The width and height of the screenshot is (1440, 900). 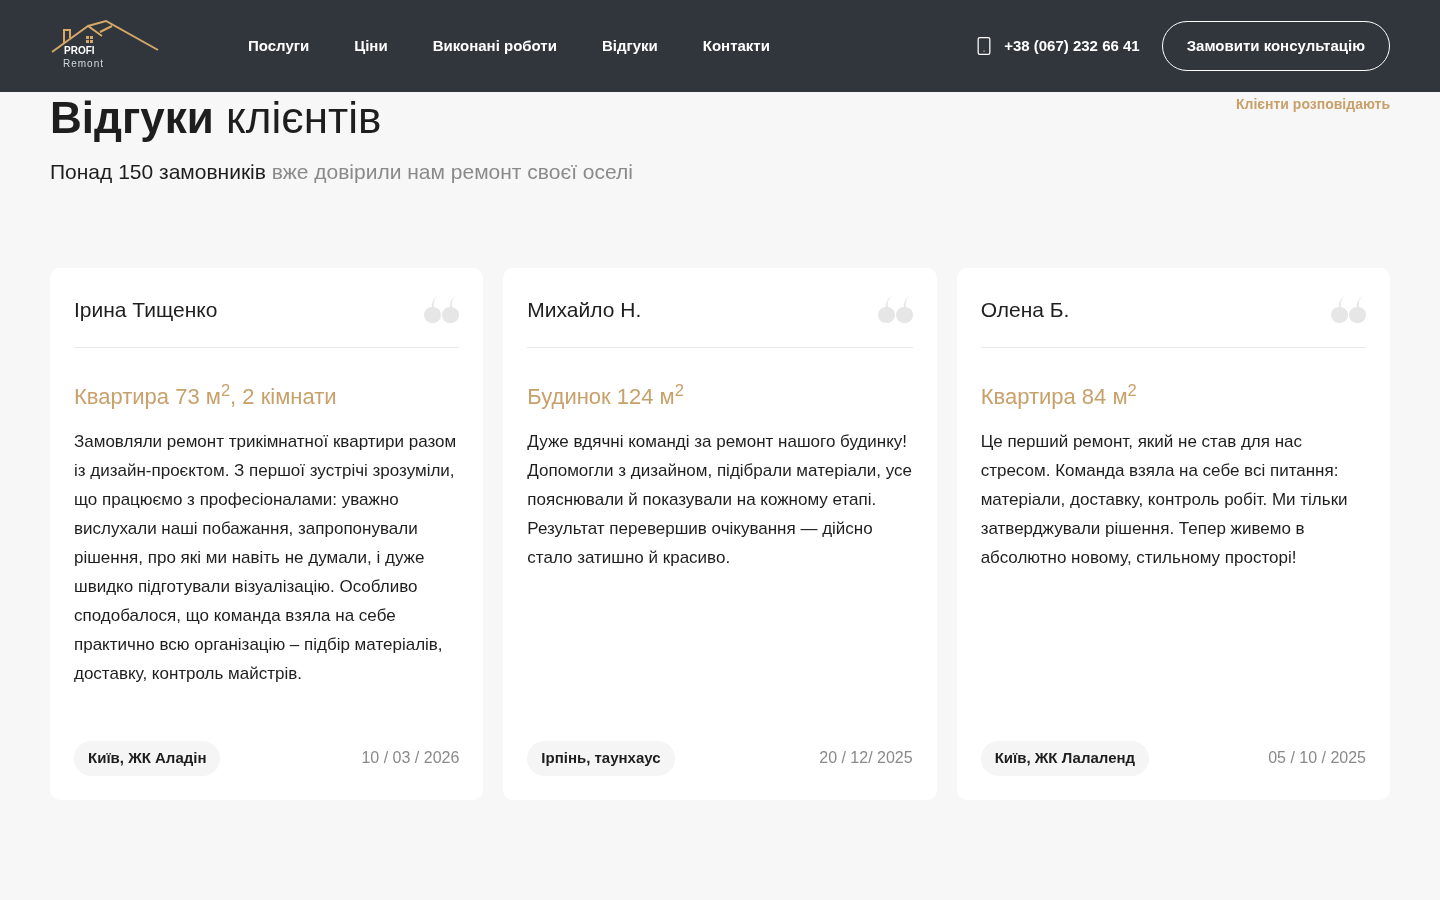 I want to click on location-tag: Ірпінь, таунхаус, so click(x=601, y=758).